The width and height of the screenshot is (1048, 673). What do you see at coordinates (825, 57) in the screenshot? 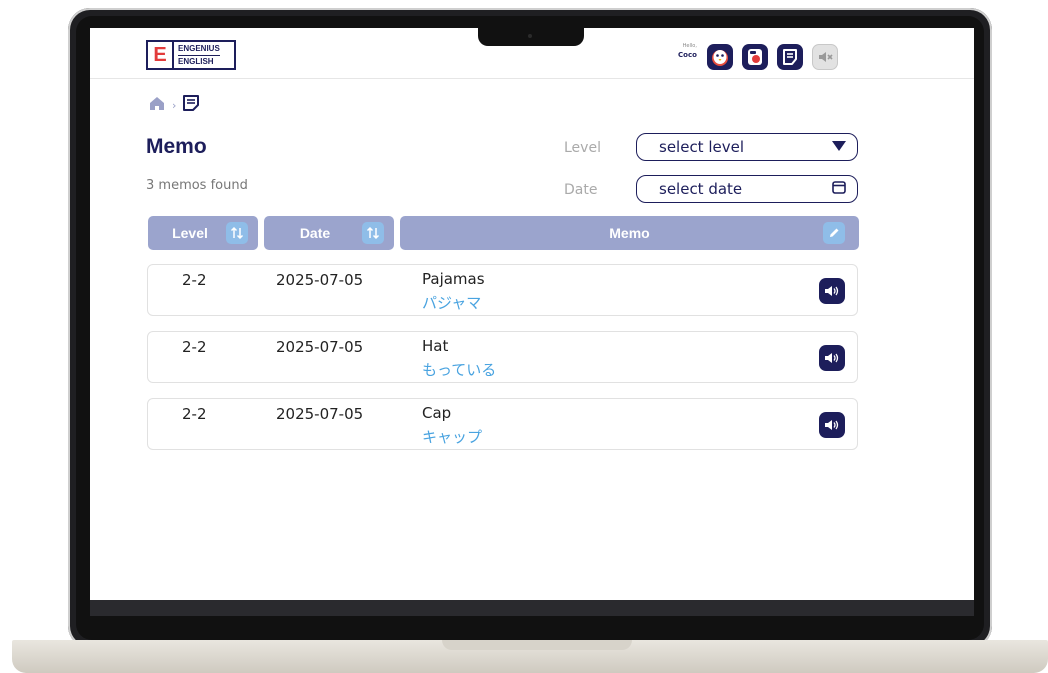
I see `mute-icon` at bounding box center [825, 57].